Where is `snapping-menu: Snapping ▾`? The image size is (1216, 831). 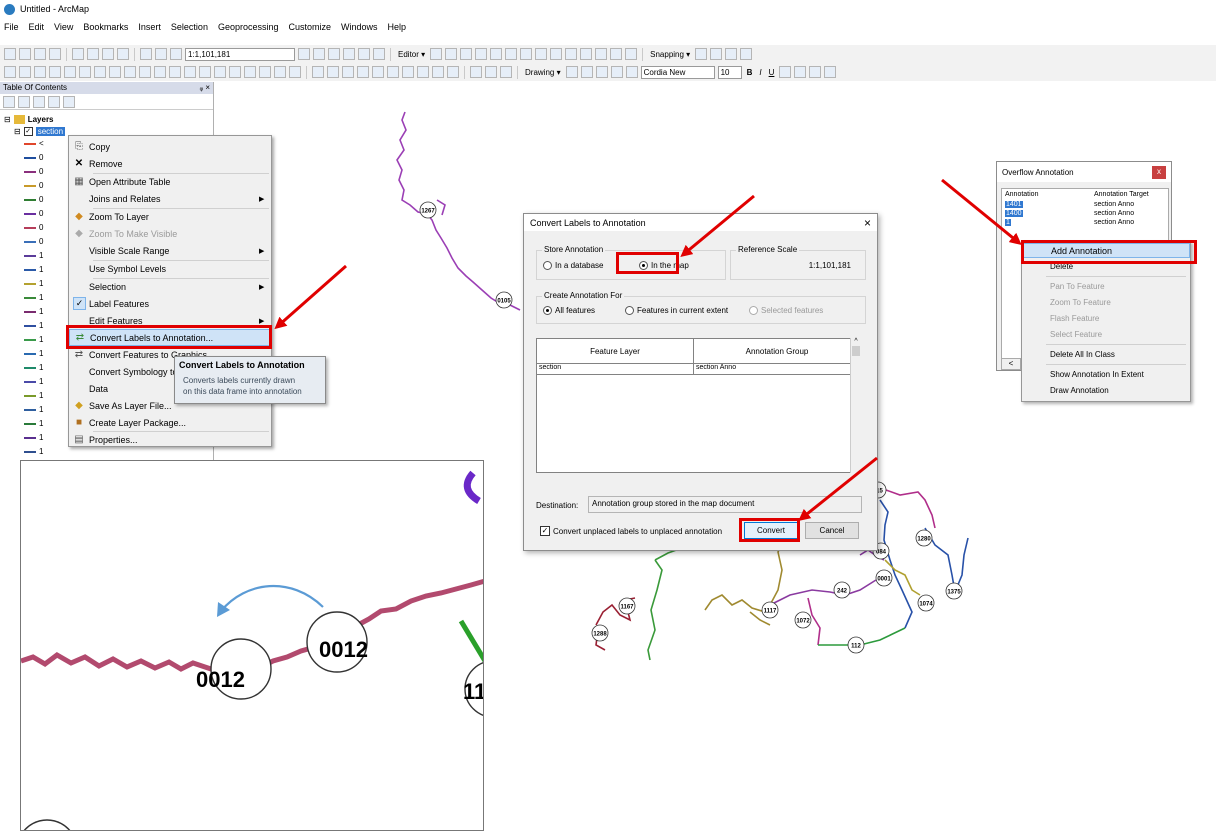 snapping-menu: Snapping ▾ is located at coordinates (670, 54).